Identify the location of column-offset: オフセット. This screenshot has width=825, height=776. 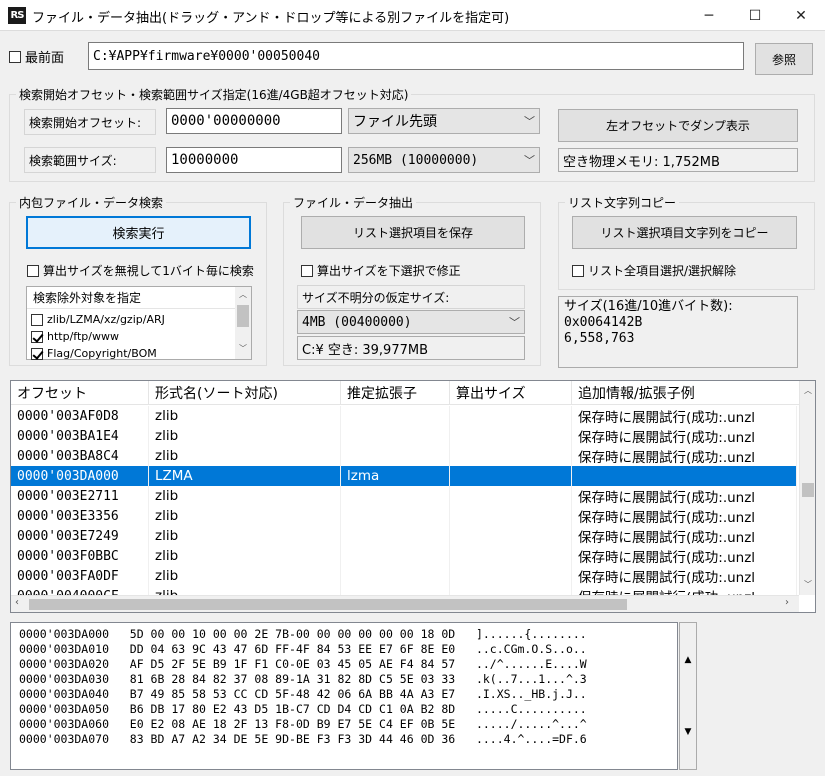
(80, 392).